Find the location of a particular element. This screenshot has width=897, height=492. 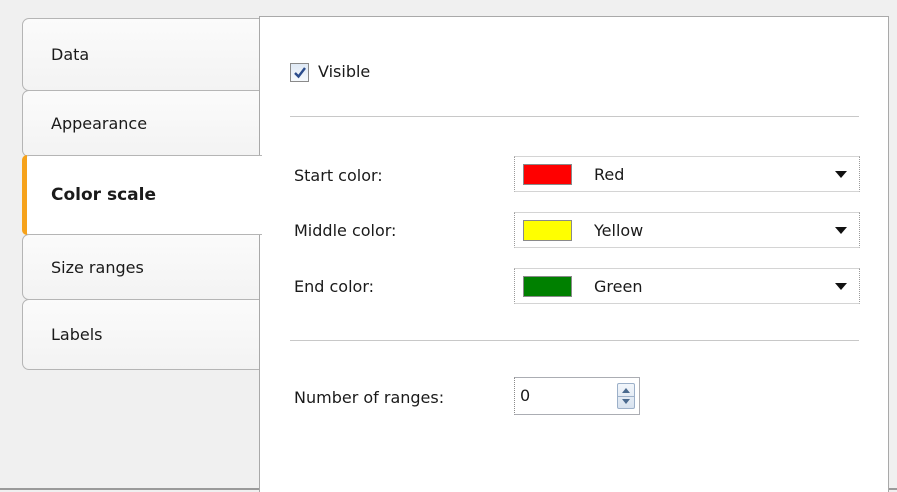

tab-label: Appearance is located at coordinates (99, 123).